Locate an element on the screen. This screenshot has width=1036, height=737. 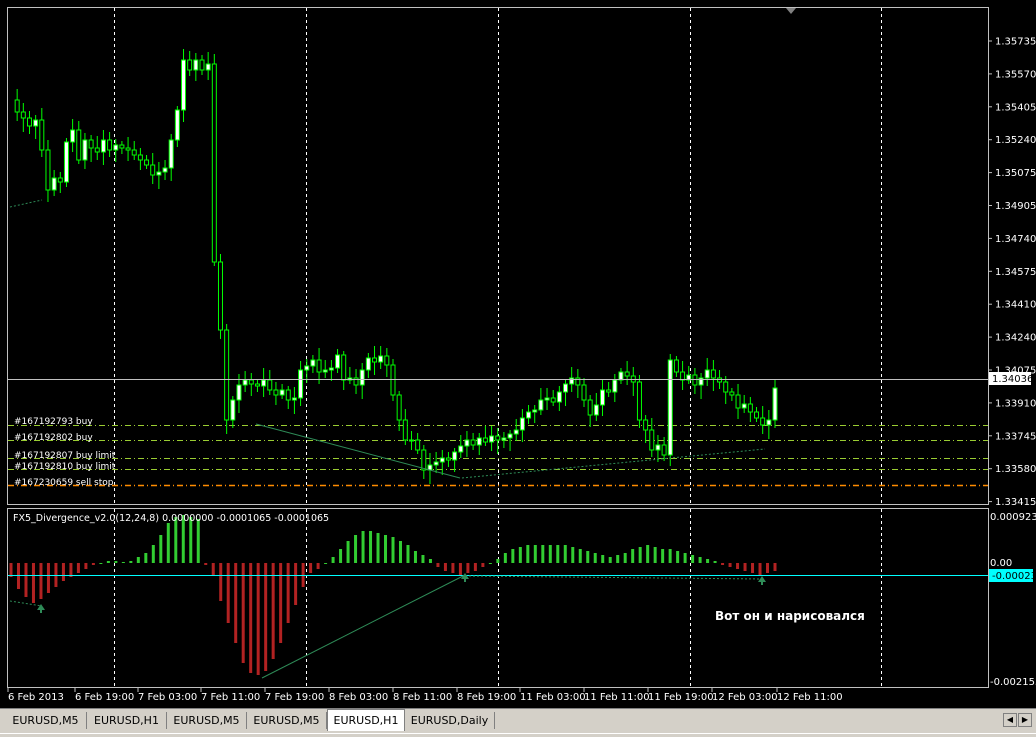
up-arrow-icon is located at coordinates (465, 577).